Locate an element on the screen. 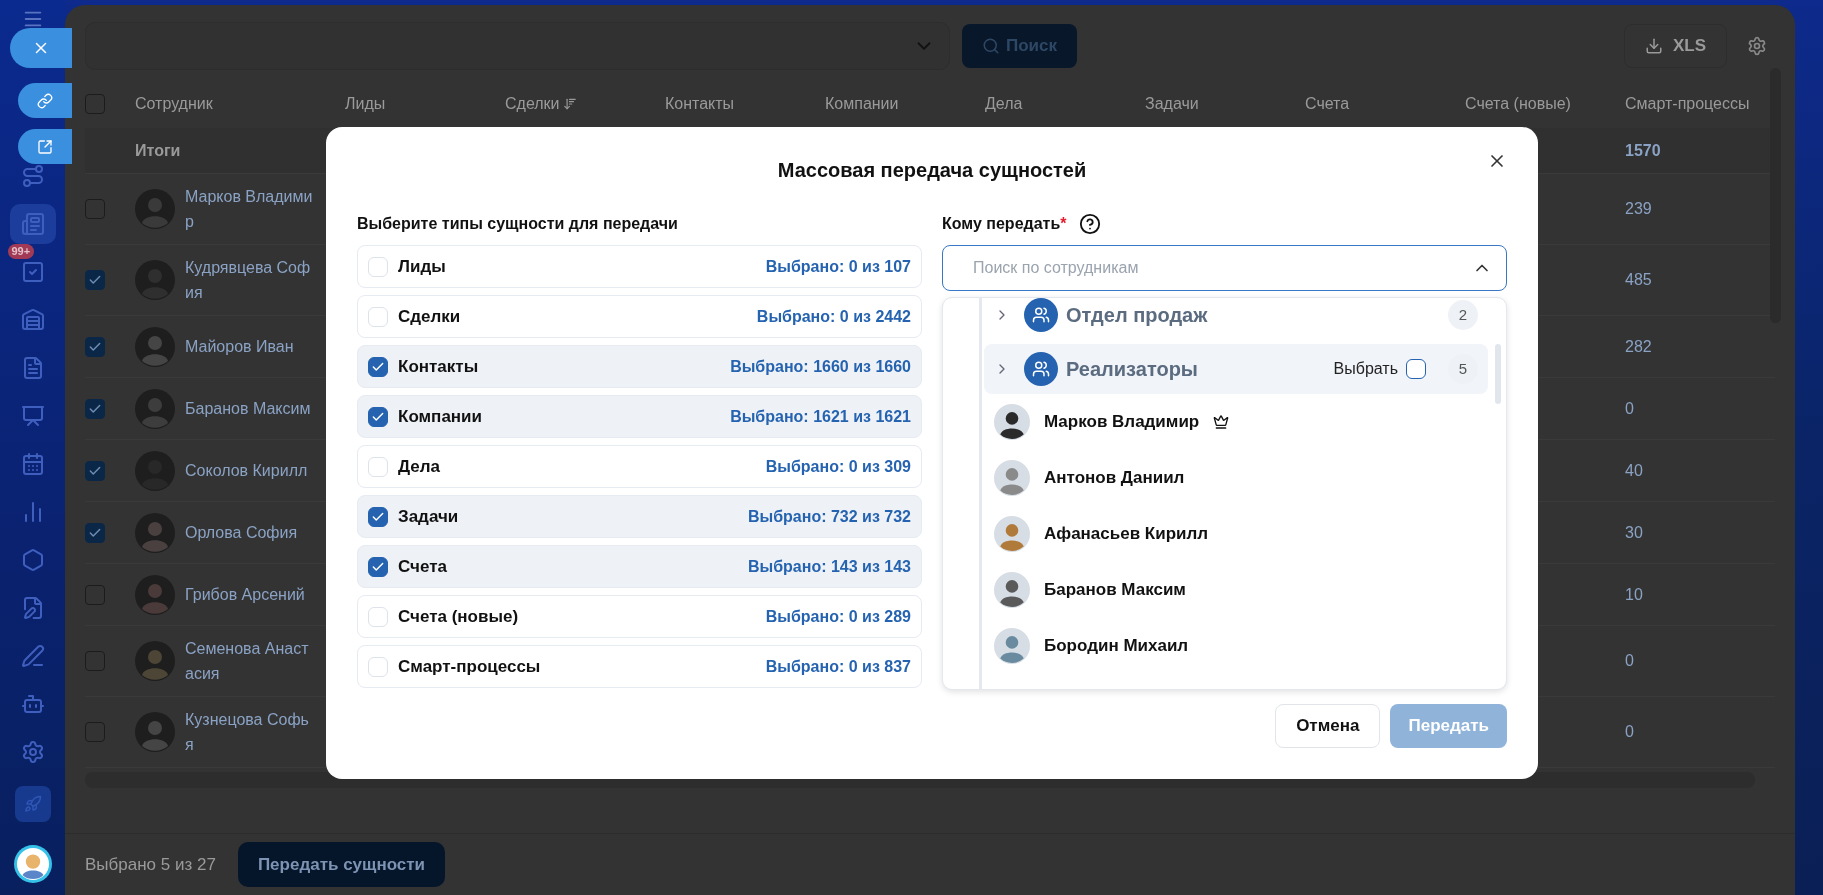  route-icon is located at coordinates (32, 176).